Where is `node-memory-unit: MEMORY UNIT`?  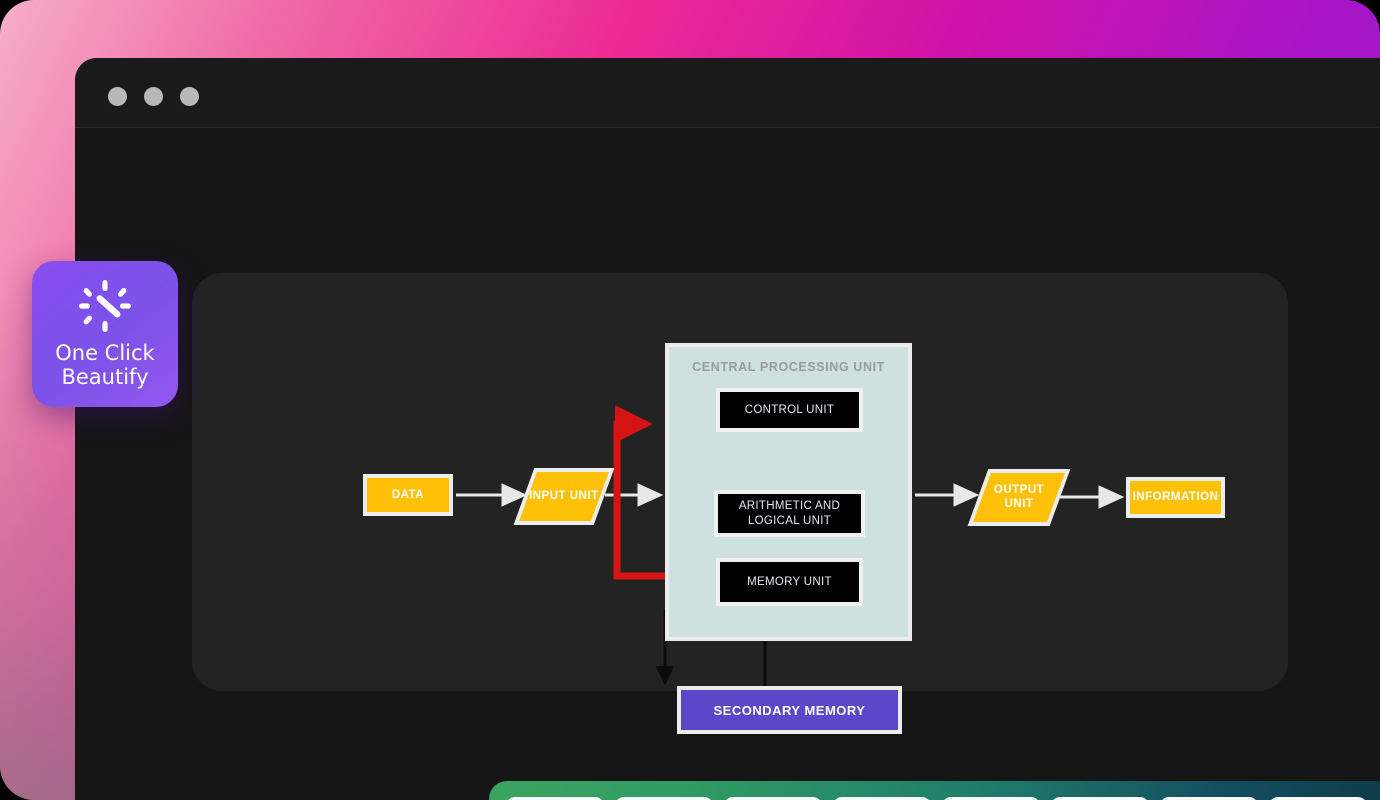 node-memory-unit: MEMORY UNIT is located at coordinates (789, 582).